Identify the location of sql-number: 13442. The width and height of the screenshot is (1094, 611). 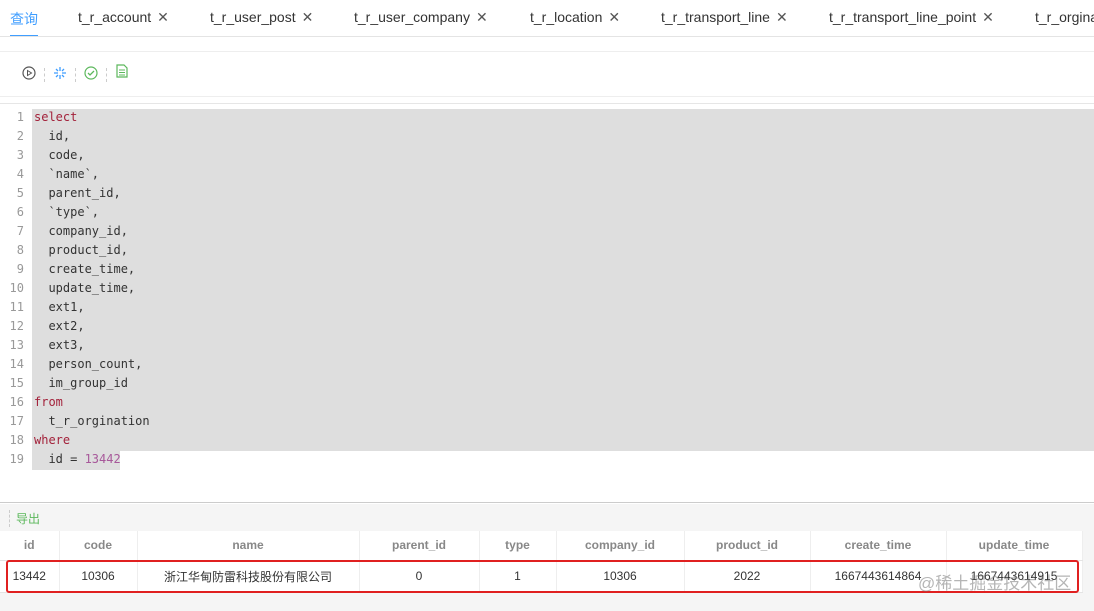
(102, 459).